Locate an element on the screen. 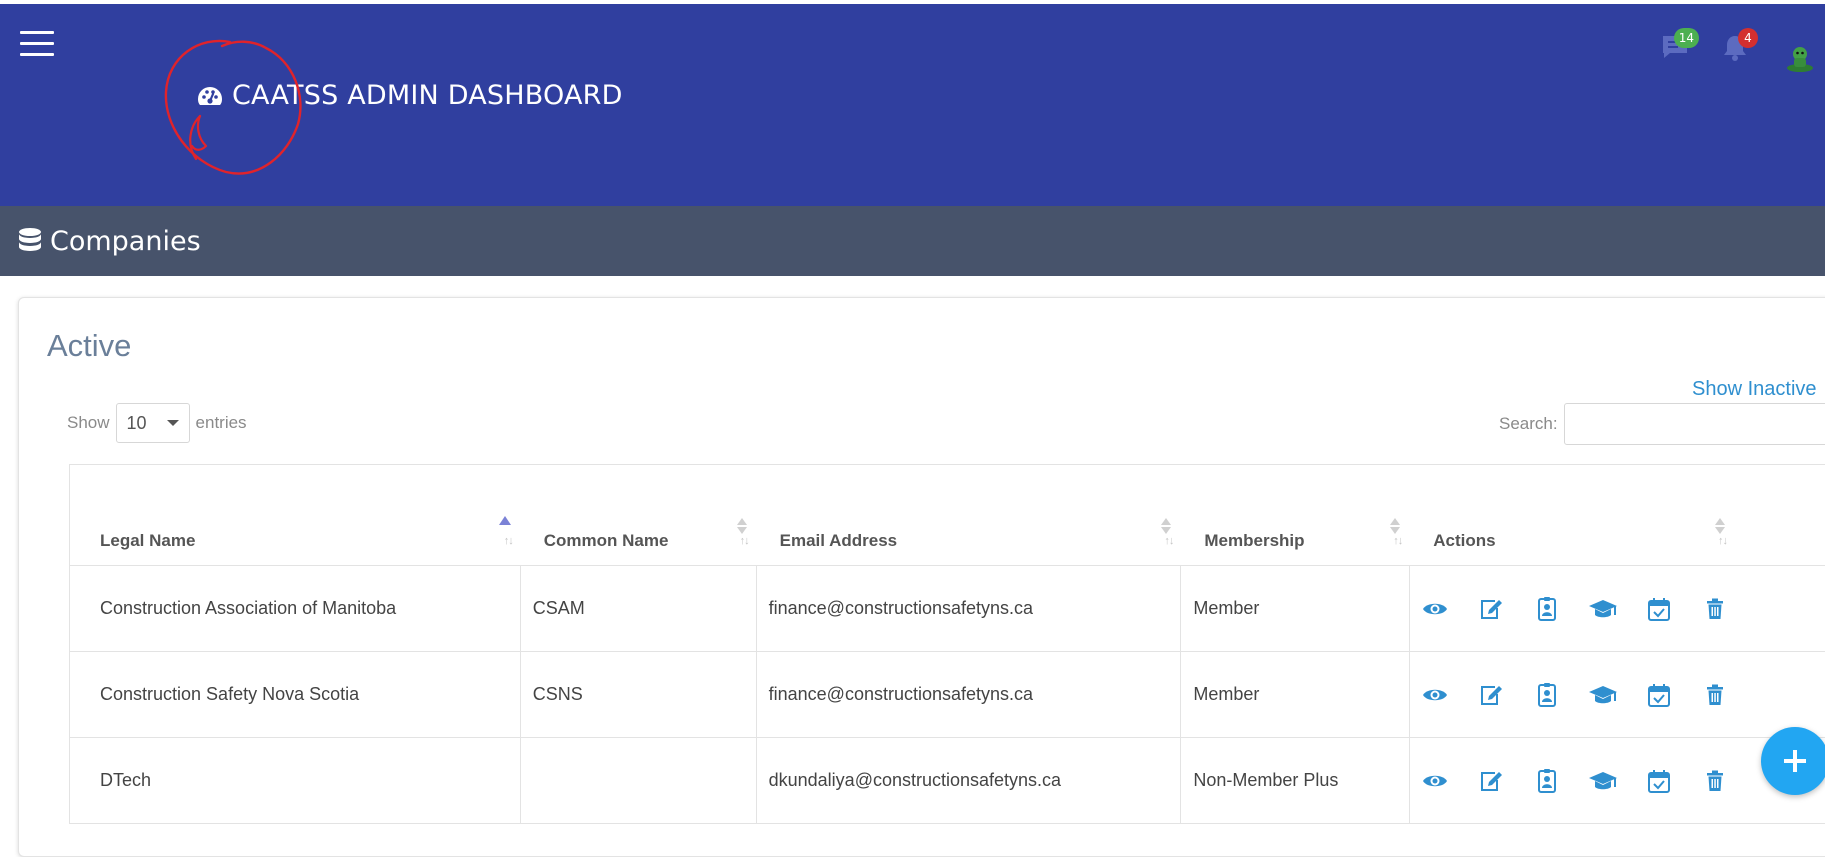  column-label: Legal Name is located at coordinates (148, 540).